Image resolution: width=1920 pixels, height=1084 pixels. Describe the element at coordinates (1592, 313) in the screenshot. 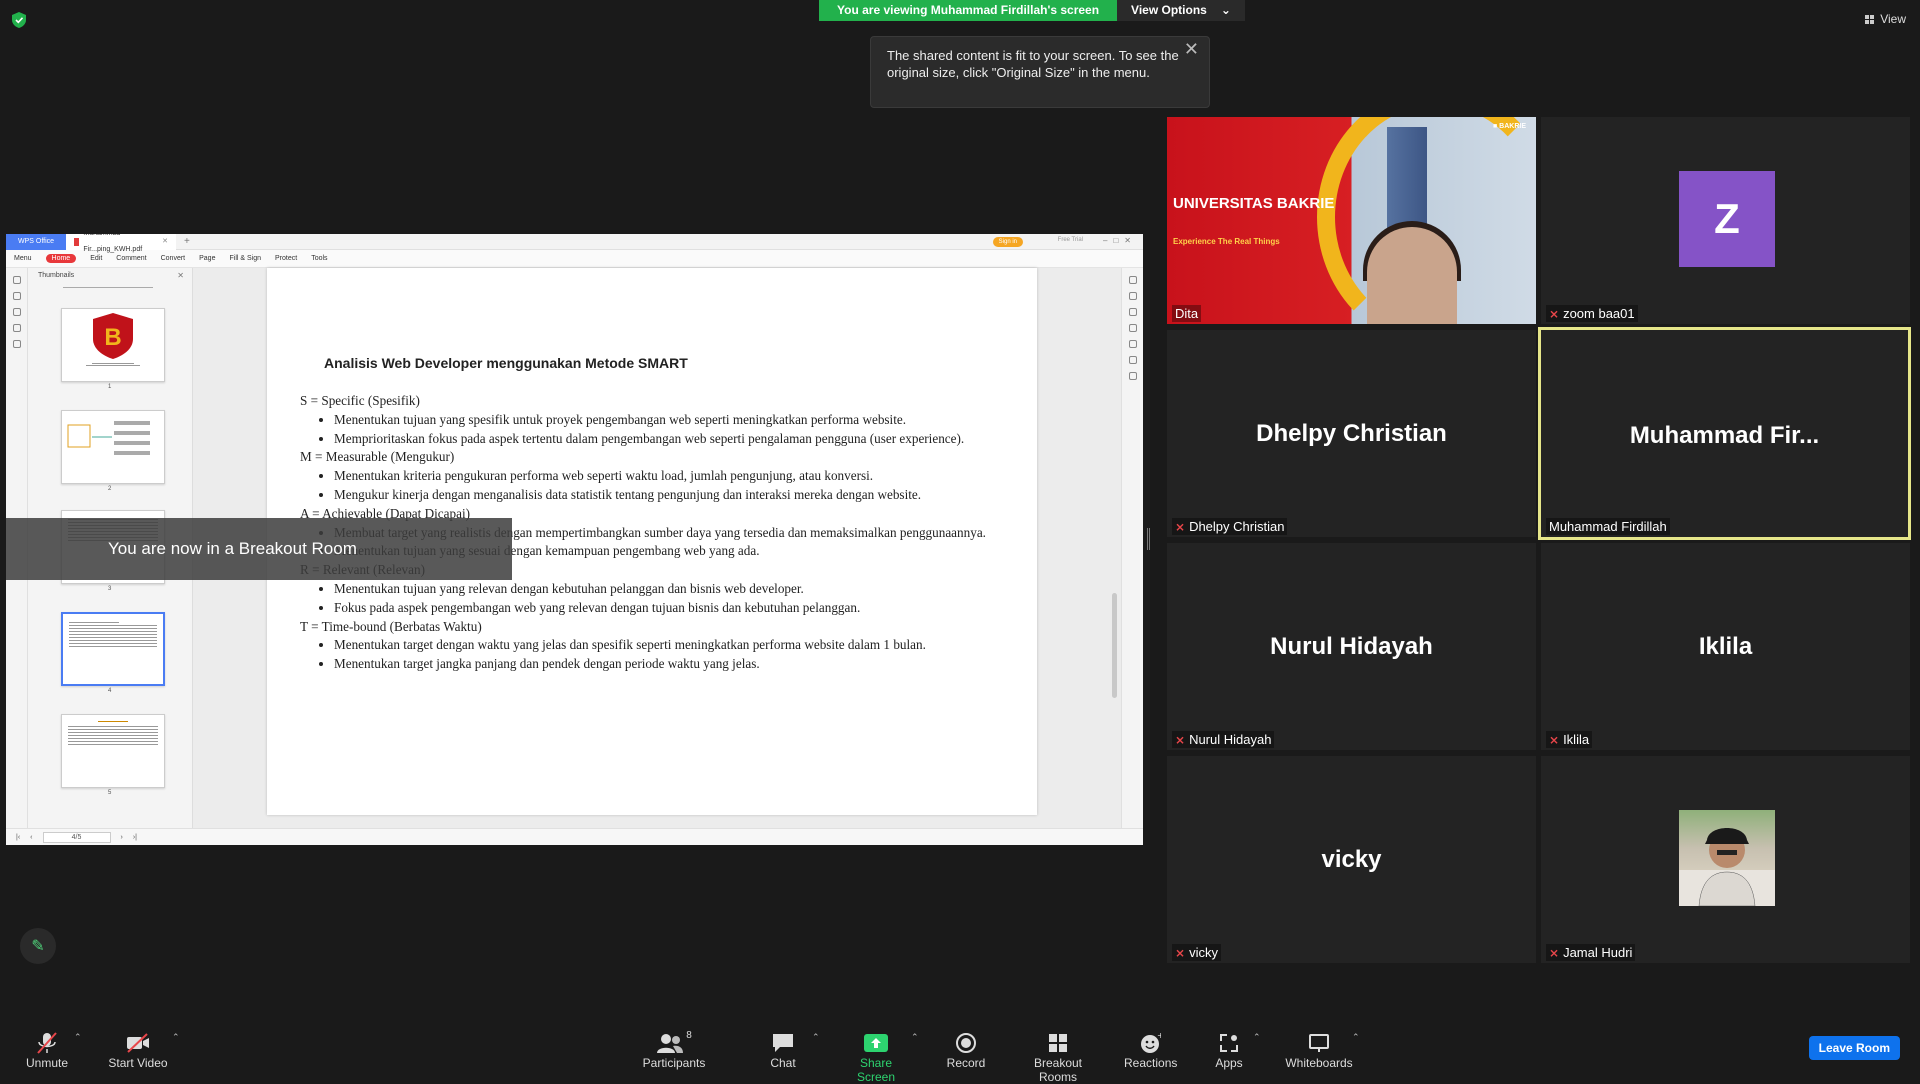

I see `participant-name-label: ⨯ zoom baa01` at that location.